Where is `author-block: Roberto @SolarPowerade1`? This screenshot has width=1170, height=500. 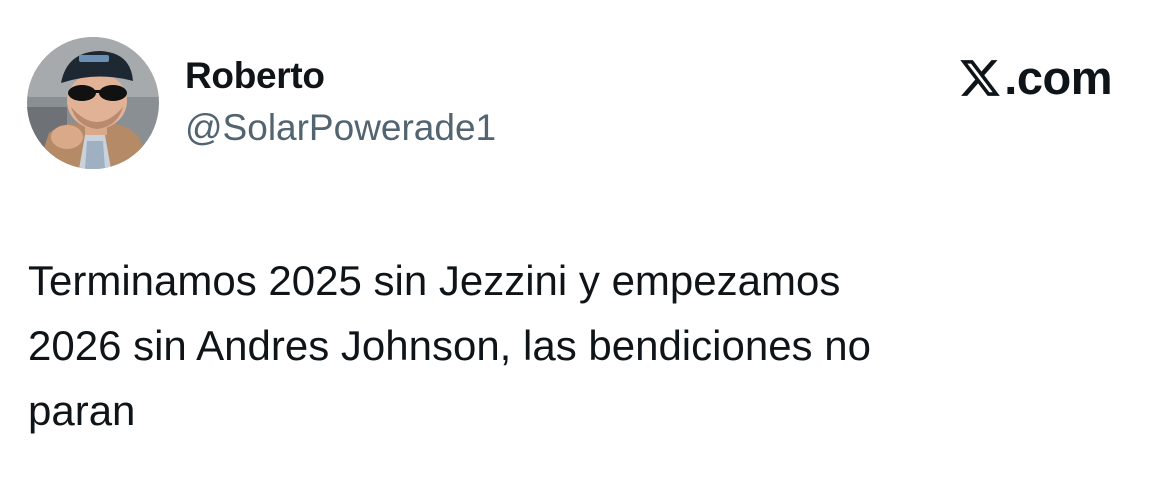
author-block: Roberto @SolarPowerade1 is located at coordinates (340, 103).